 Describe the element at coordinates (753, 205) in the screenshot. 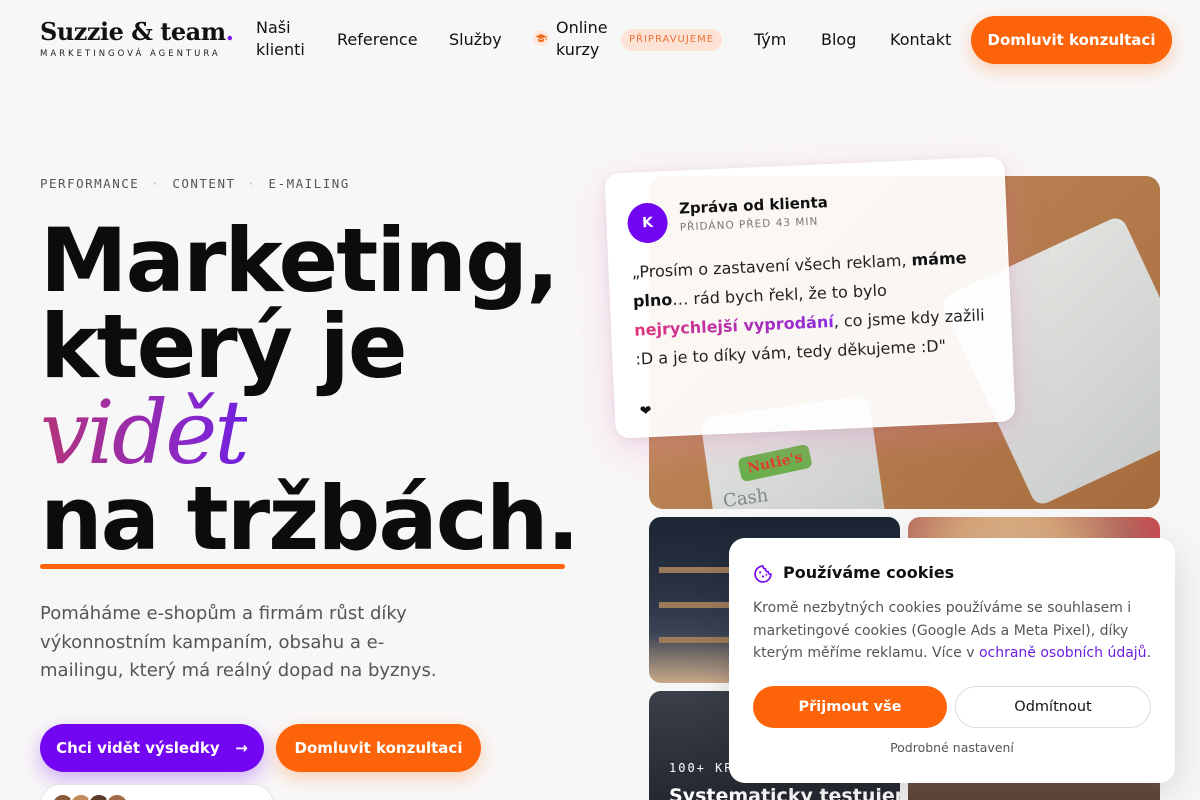

I see `message-sender: Zpráva od klienta` at that location.